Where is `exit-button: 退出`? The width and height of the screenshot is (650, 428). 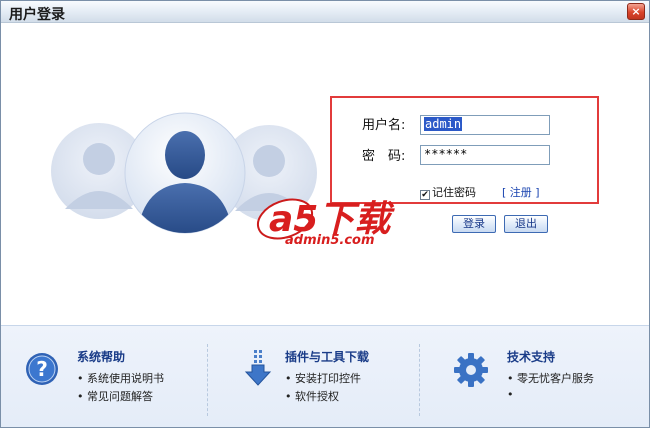 exit-button: 退出 is located at coordinates (526, 224).